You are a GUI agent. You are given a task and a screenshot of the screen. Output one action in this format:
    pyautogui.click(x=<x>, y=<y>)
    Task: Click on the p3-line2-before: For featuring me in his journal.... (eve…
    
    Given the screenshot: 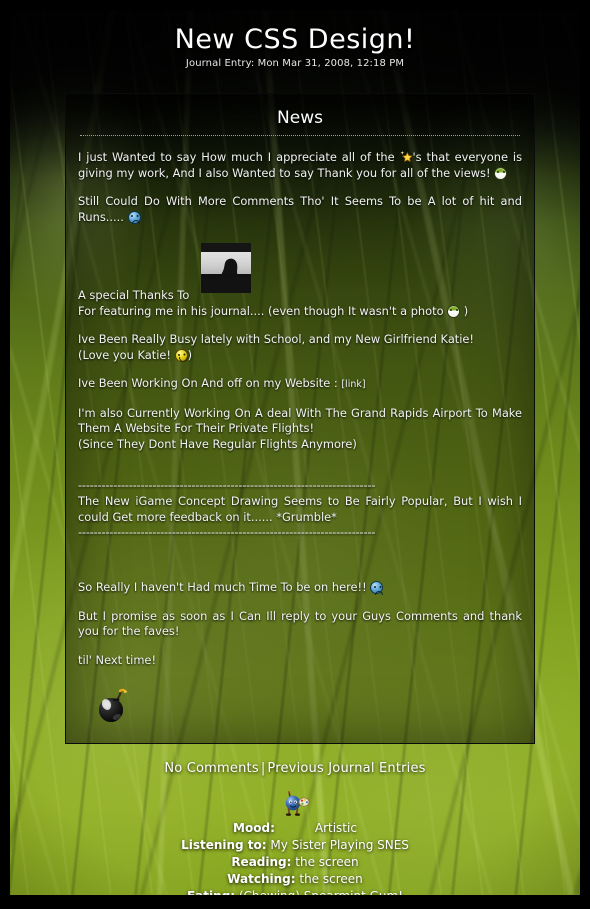 What is the action you would take?
    pyautogui.click(x=263, y=310)
    